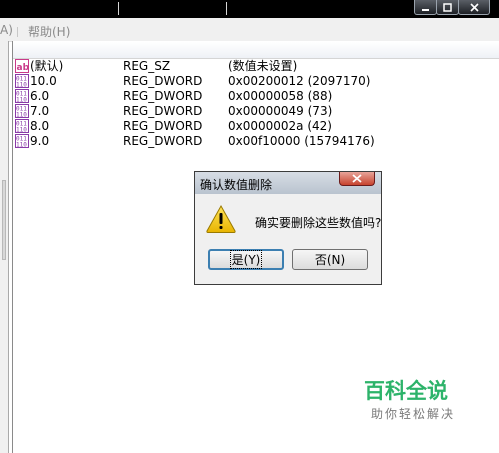 This screenshot has height=453, width=499. Describe the element at coordinates (299, 81) in the screenshot. I see `row-data: 0x00200012 (2097170)` at that location.